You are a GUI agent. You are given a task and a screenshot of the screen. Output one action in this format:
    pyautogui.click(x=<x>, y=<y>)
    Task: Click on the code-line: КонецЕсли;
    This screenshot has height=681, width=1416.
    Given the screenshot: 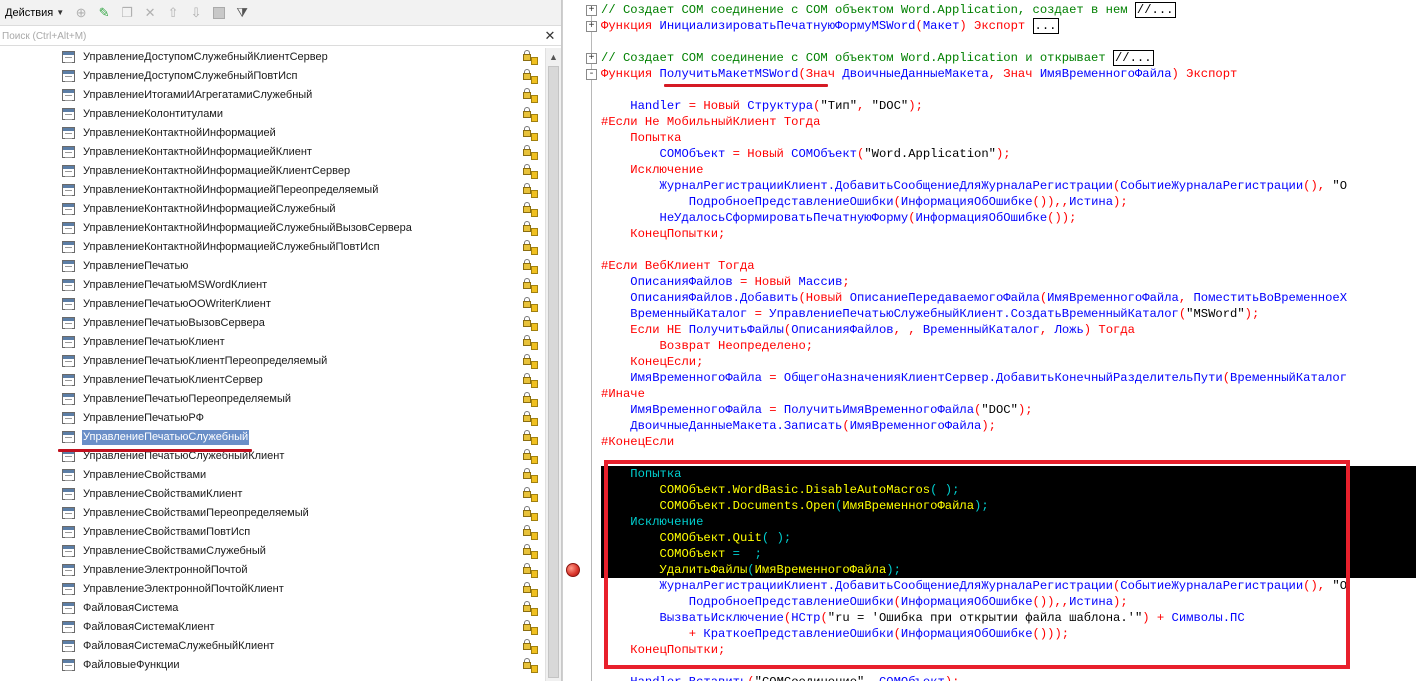 What is the action you would take?
    pyautogui.click(x=652, y=362)
    